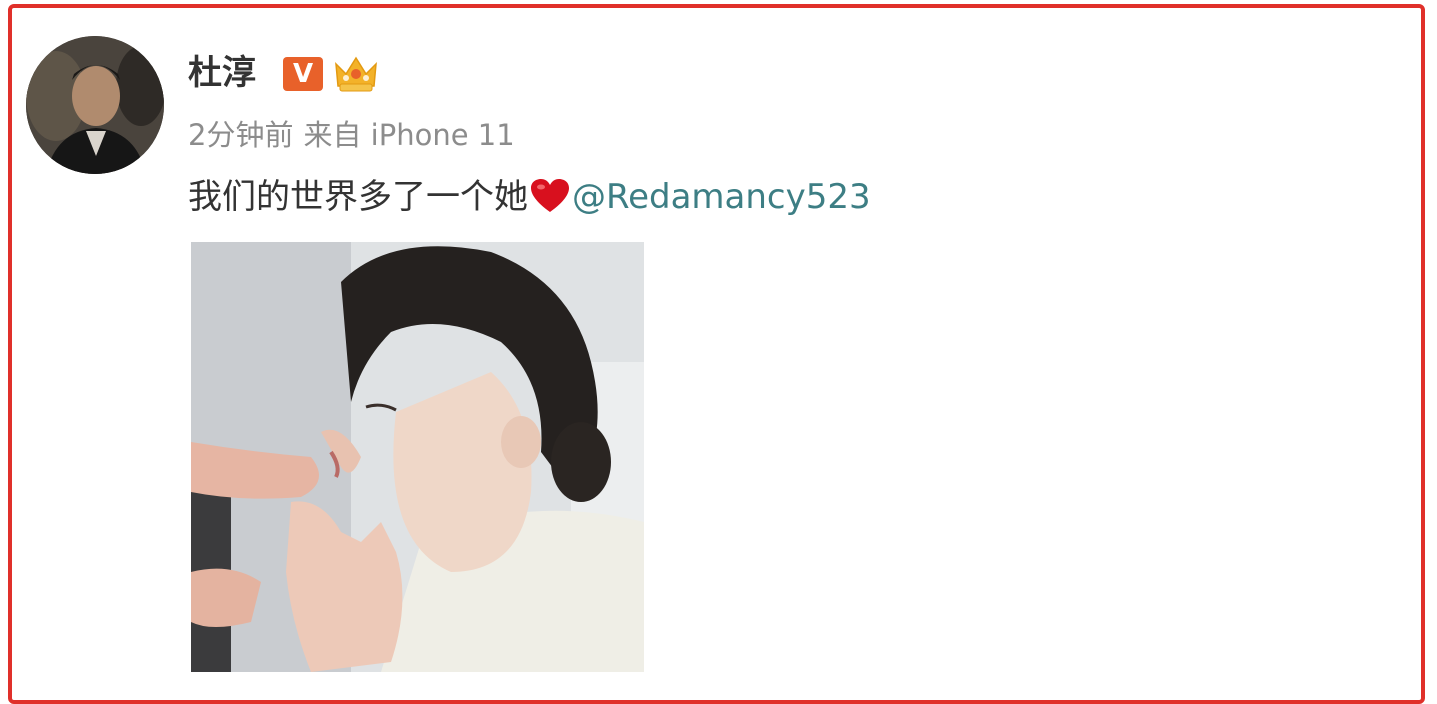 This screenshot has width=1437, height=704. I want to click on avatar-image, so click(95, 105).